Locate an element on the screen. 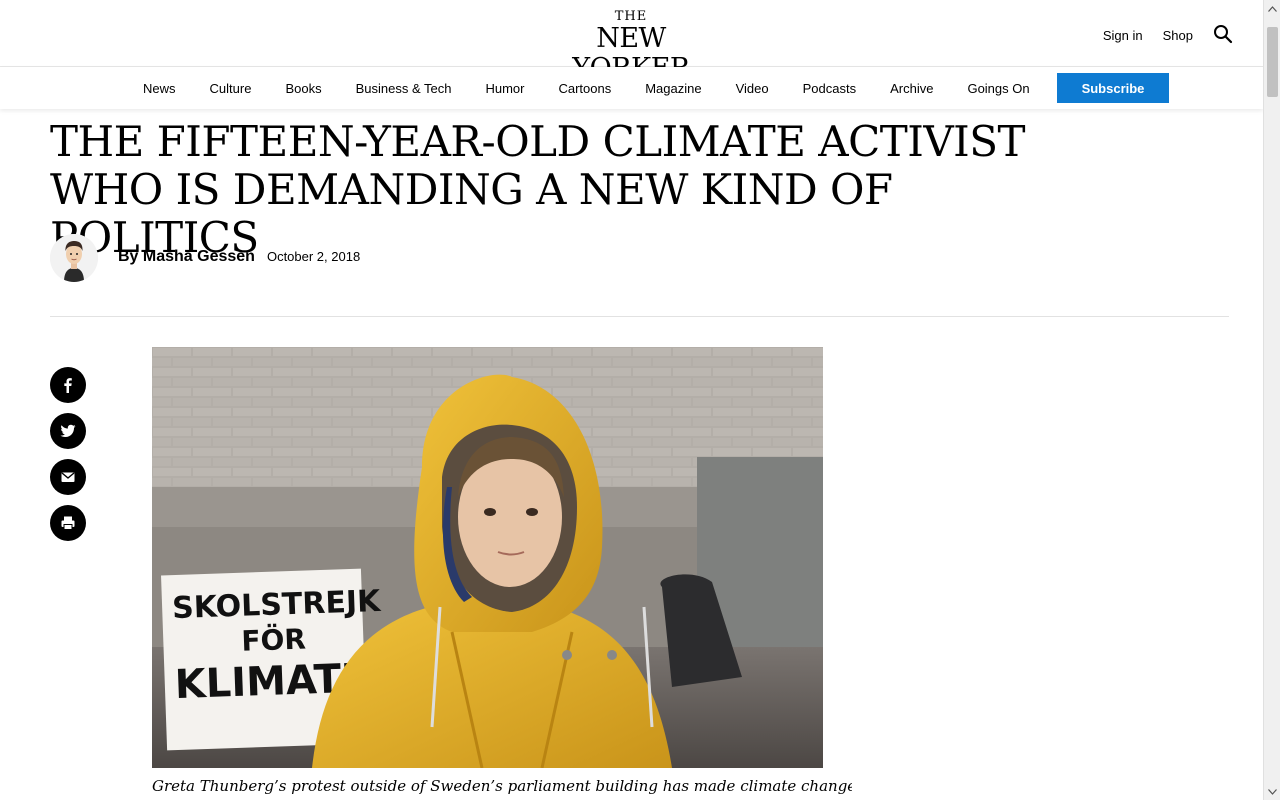 This screenshot has height=800, width=1280. page-scrollbar is located at coordinates (1271, 400).